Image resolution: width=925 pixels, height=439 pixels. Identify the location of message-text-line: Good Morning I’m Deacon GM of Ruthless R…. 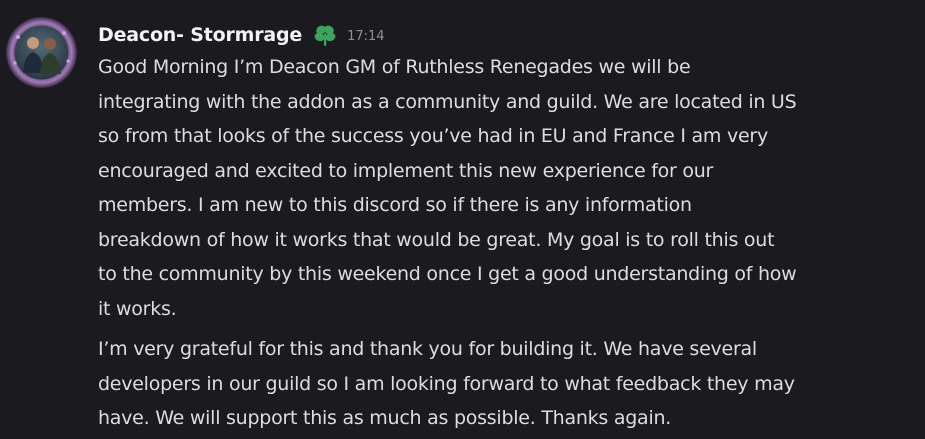
(394, 67).